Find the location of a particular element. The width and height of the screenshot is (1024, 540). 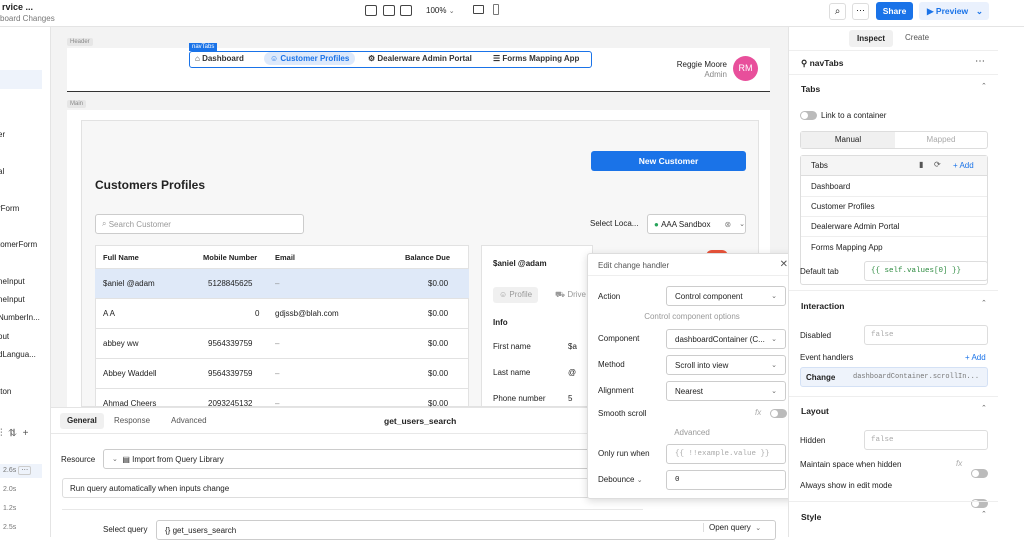

query-timing: 2.0s is located at coordinates (9, 489).